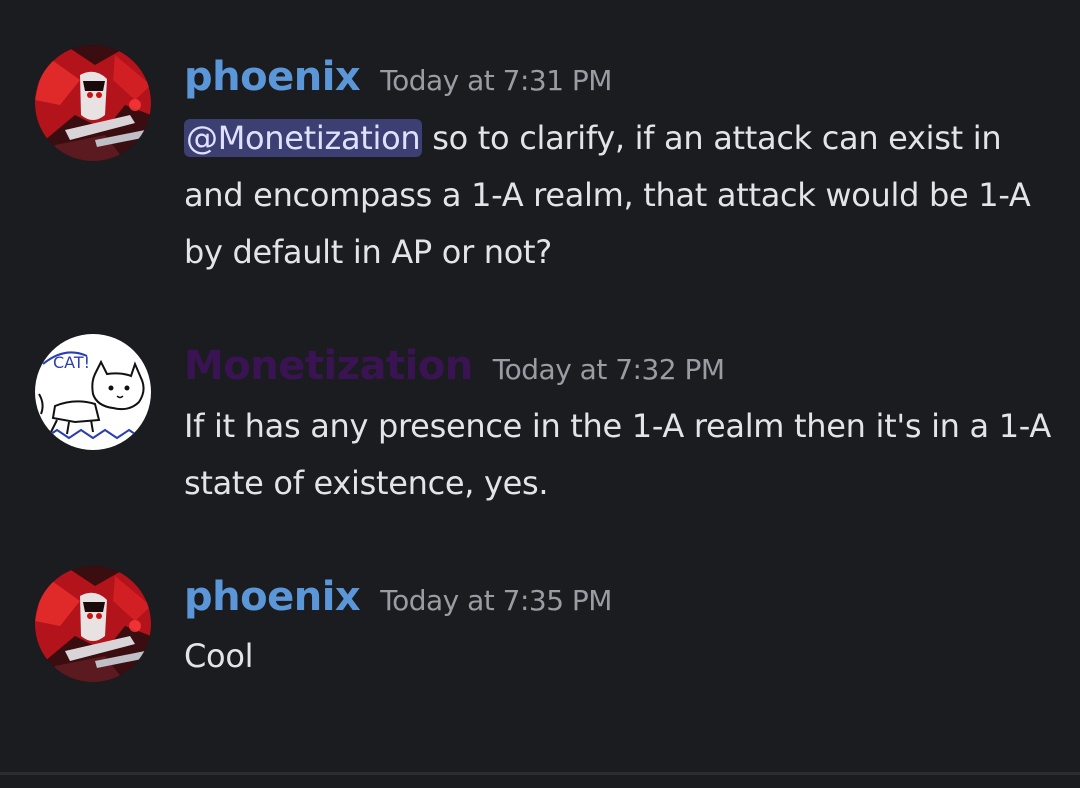 Image resolution: width=1080 pixels, height=788 pixels. I want to click on avatar: CAT!, so click(93, 392).